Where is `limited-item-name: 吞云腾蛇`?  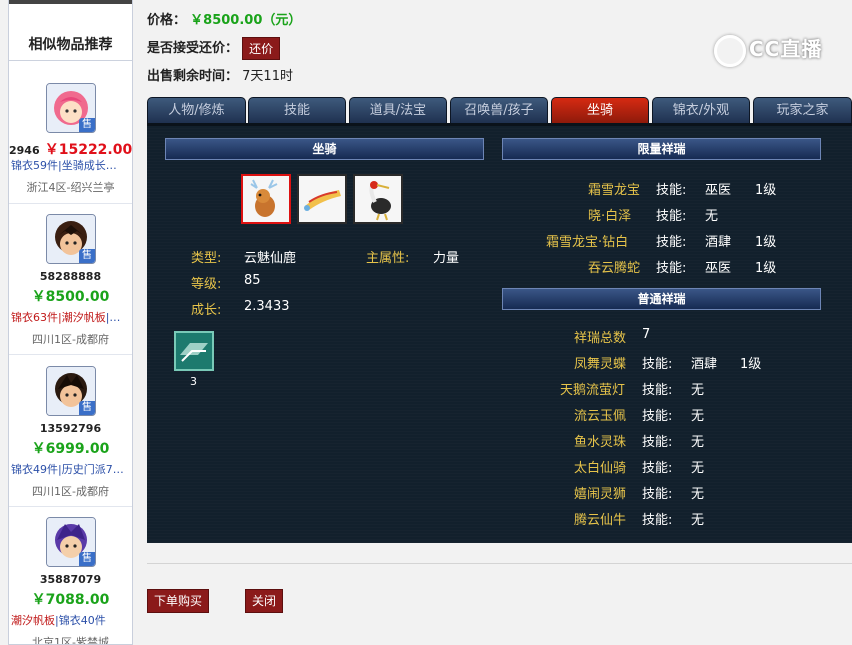 limited-item-name: 吞云腾蛇 is located at coordinates (614, 268).